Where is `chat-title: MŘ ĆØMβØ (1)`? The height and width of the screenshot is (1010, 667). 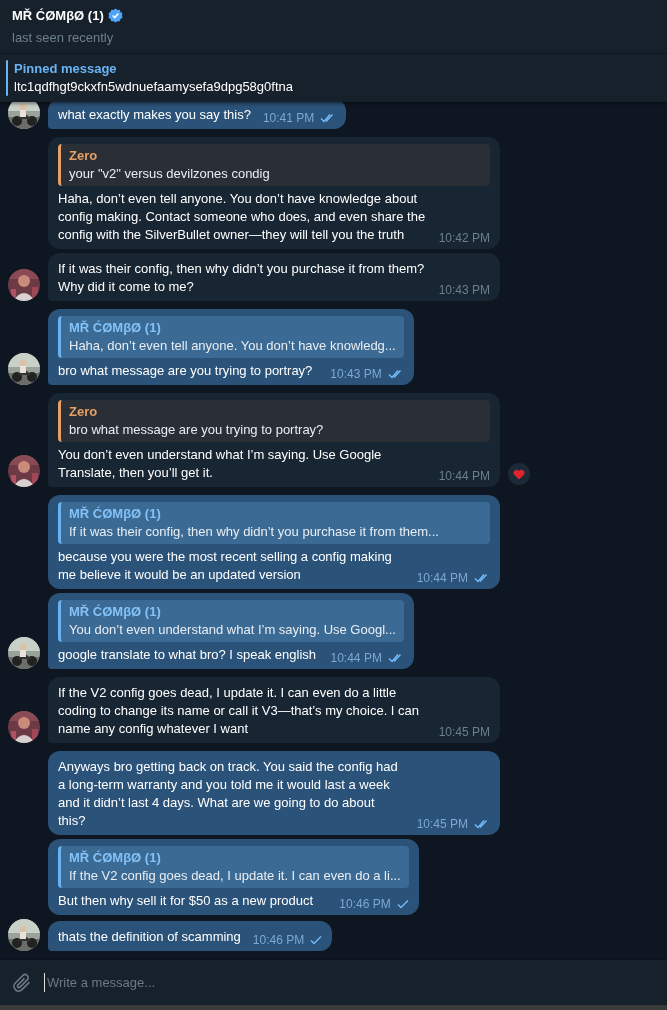 chat-title: MŘ ĆØMβØ (1) is located at coordinates (58, 16).